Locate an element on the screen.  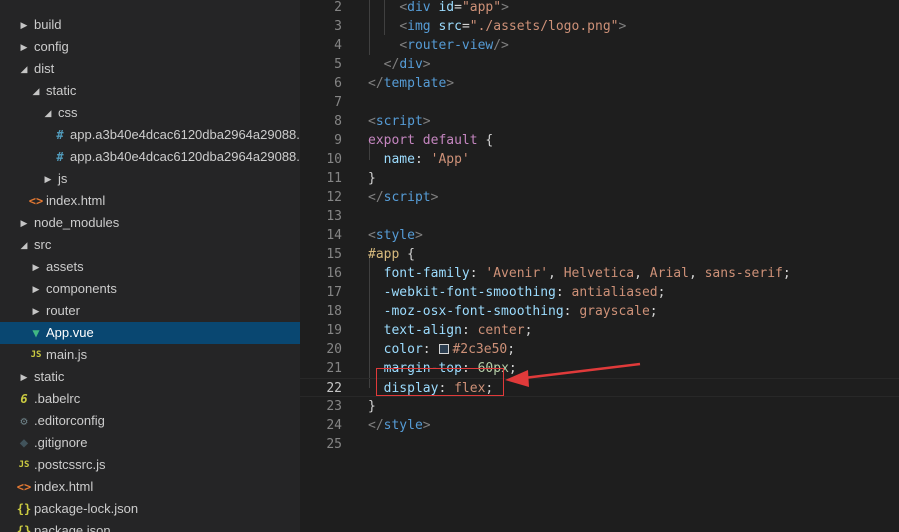
tree-item-label: App.vue is located at coordinates (70, 332).